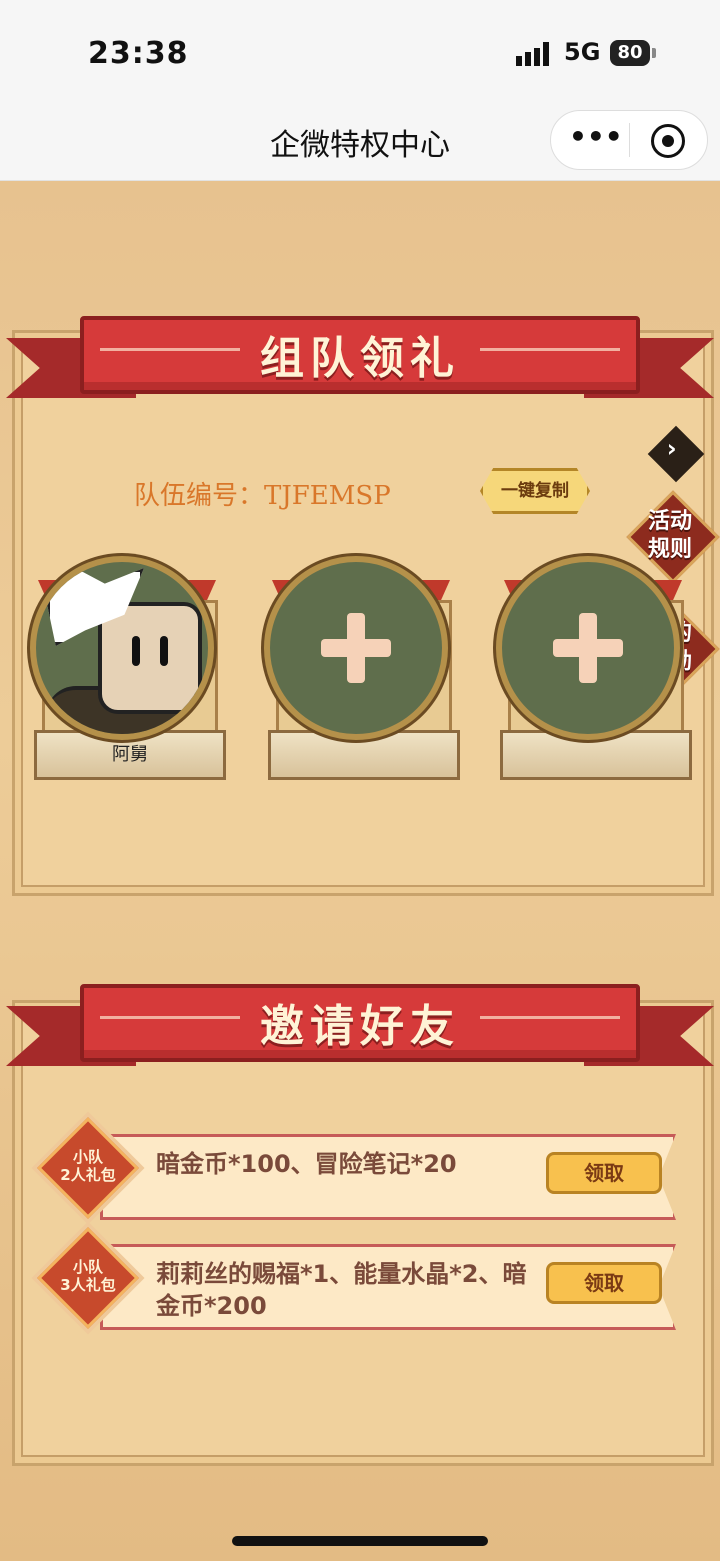 This screenshot has height=1561, width=720. Describe the element at coordinates (262, 496) in the screenshot. I see `team-id-label: 队伍编号：TJFEMSP` at that location.